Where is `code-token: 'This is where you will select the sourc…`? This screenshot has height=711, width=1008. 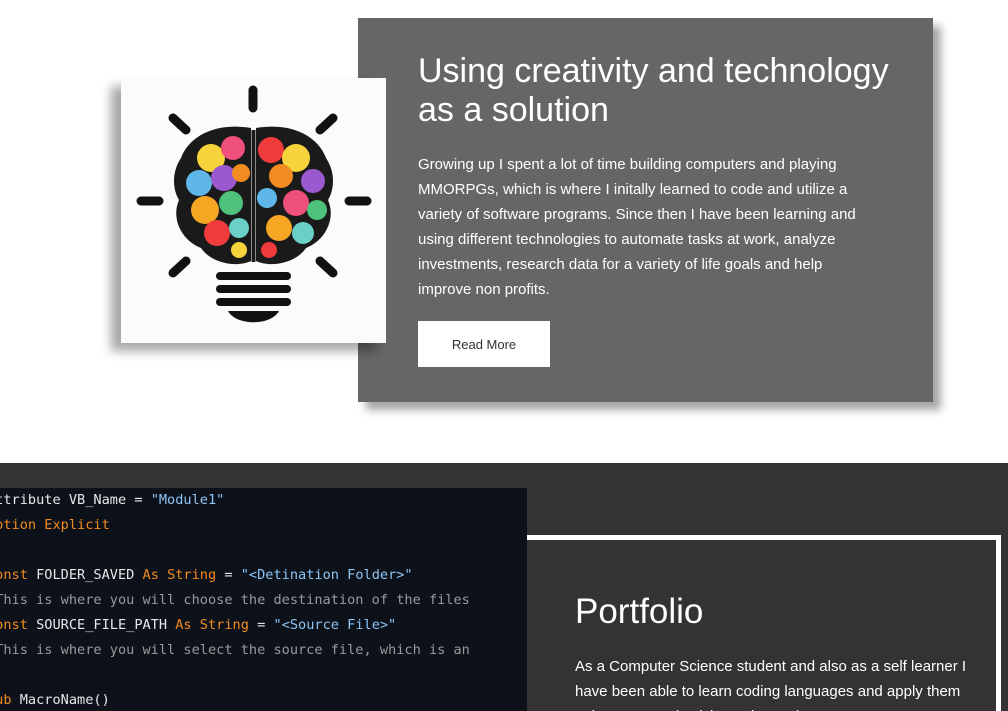
code-token: 'This is where you will select the sourc… is located at coordinates (235, 650).